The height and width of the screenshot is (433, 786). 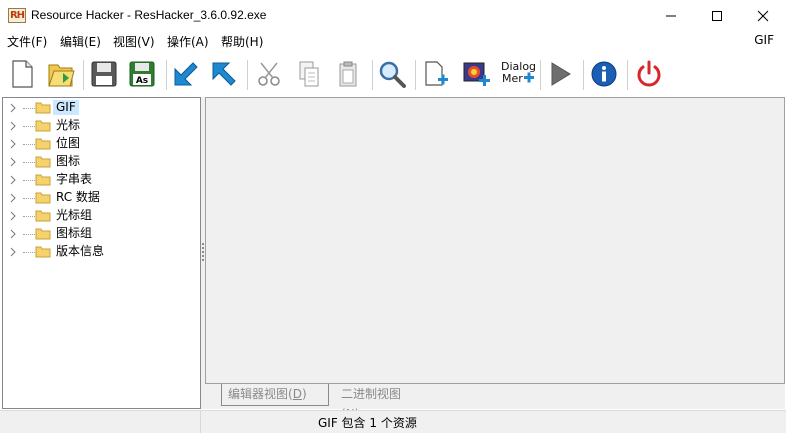 What do you see at coordinates (100, 422) in the screenshot?
I see `status-cell-left` at bounding box center [100, 422].